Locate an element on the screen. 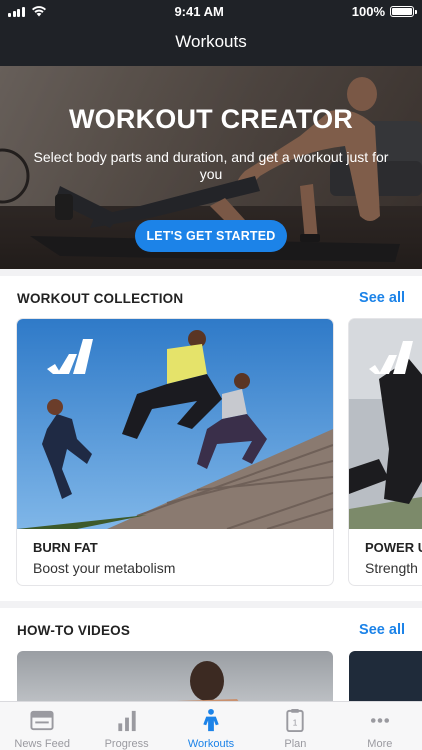 The width and height of the screenshot is (422, 750). plan-icon: 1 is located at coordinates (295, 720).